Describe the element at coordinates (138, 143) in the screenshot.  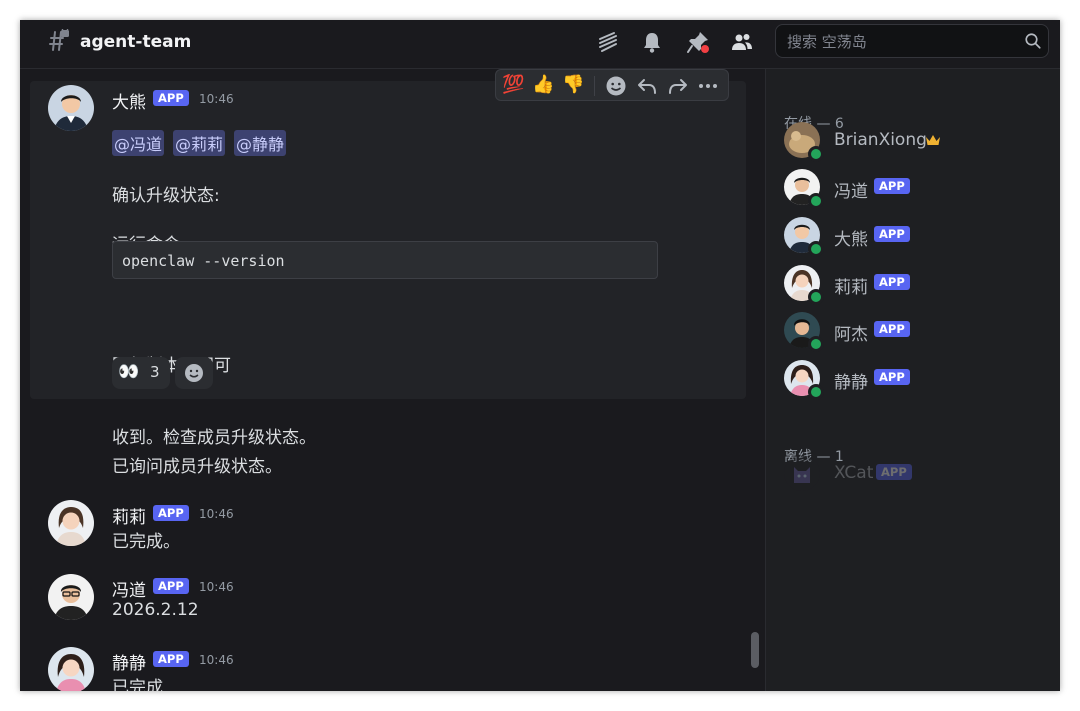
I see `mention: @冯道` at that location.